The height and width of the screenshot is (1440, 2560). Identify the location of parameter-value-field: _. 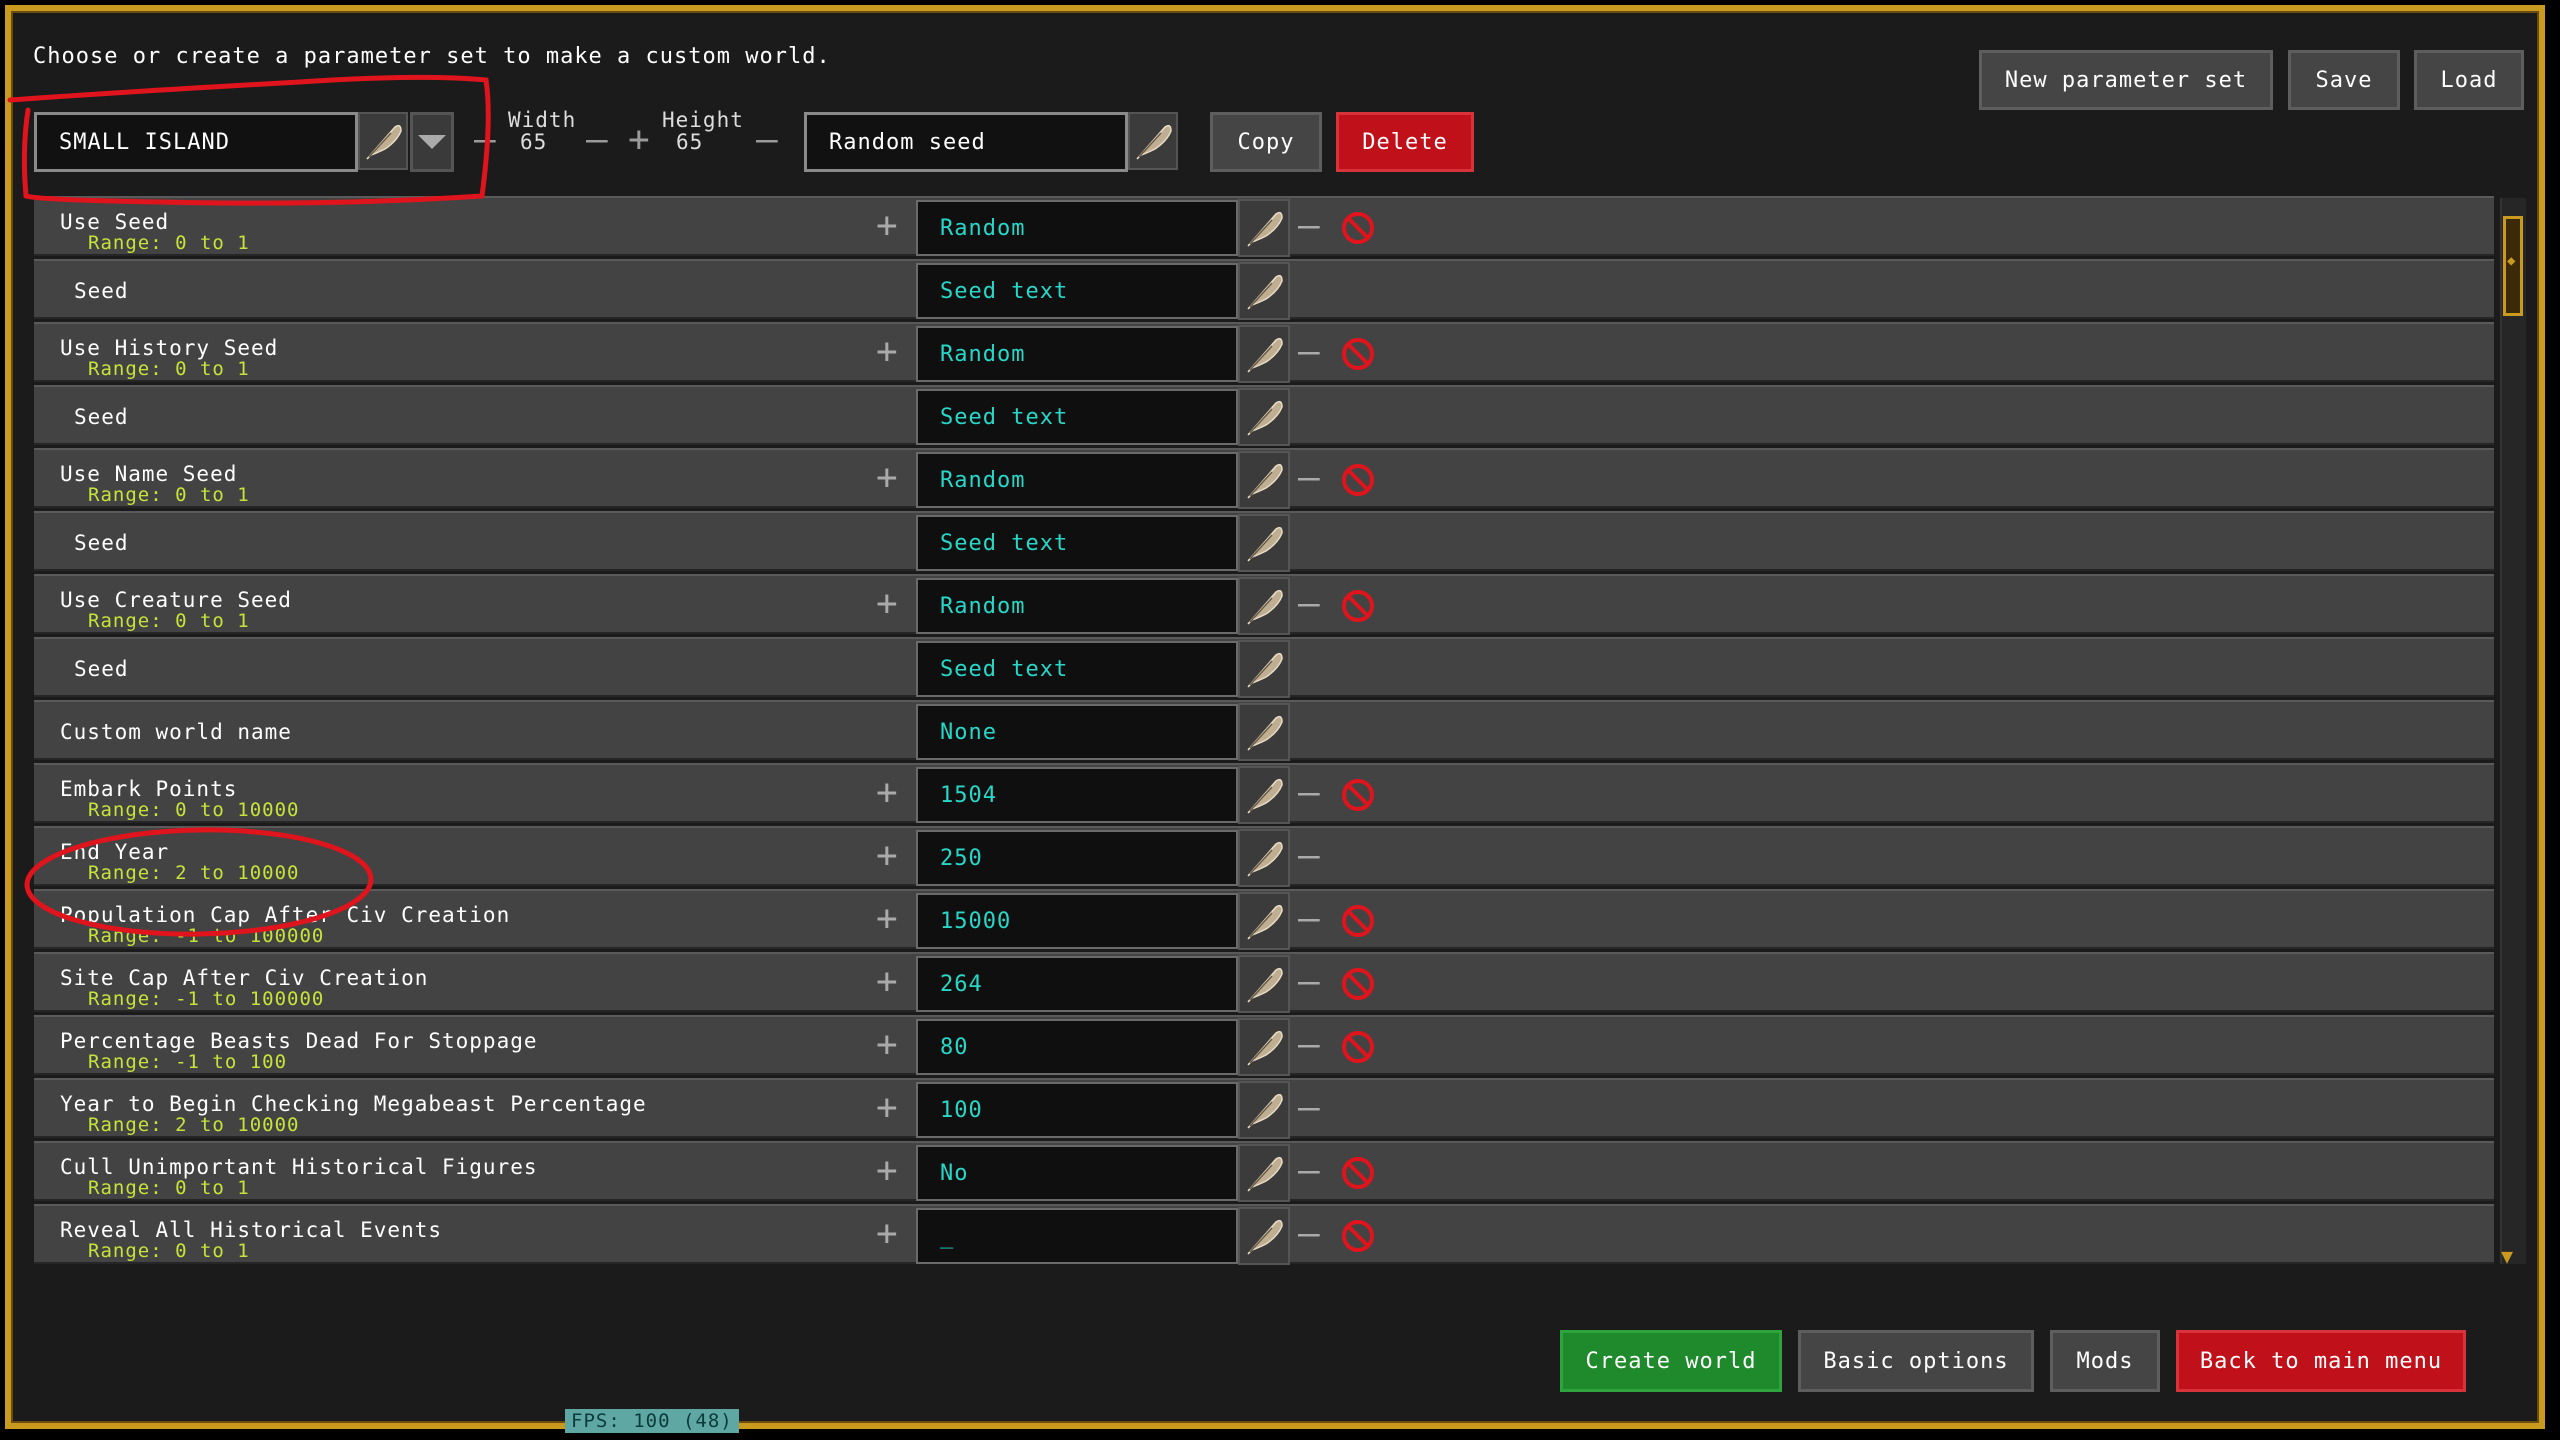
(1077, 1236).